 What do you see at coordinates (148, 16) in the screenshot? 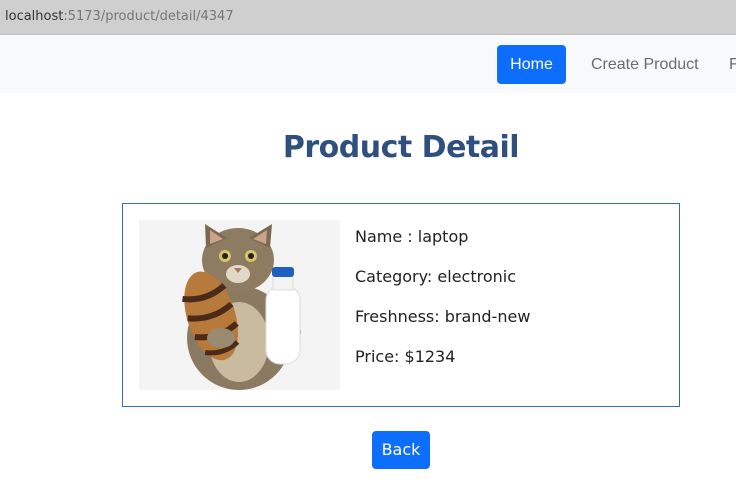
I see `url-path: :5173/product/detail/4347` at bounding box center [148, 16].